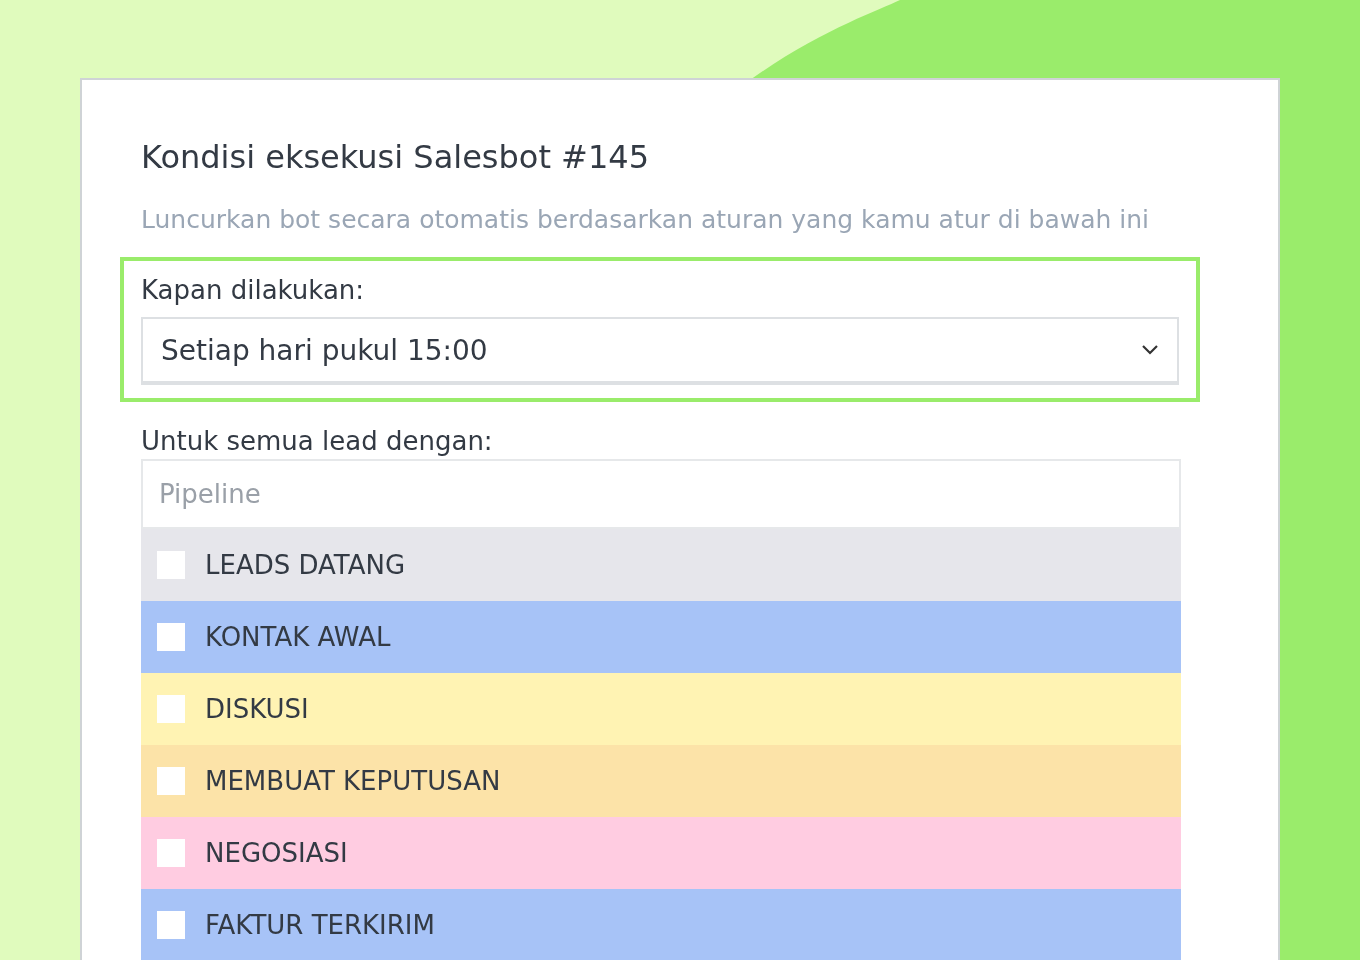 The width and height of the screenshot is (1360, 960). What do you see at coordinates (661, 494) in the screenshot?
I see `pipeline-input-field: Pipeline` at bounding box center [661, 494].